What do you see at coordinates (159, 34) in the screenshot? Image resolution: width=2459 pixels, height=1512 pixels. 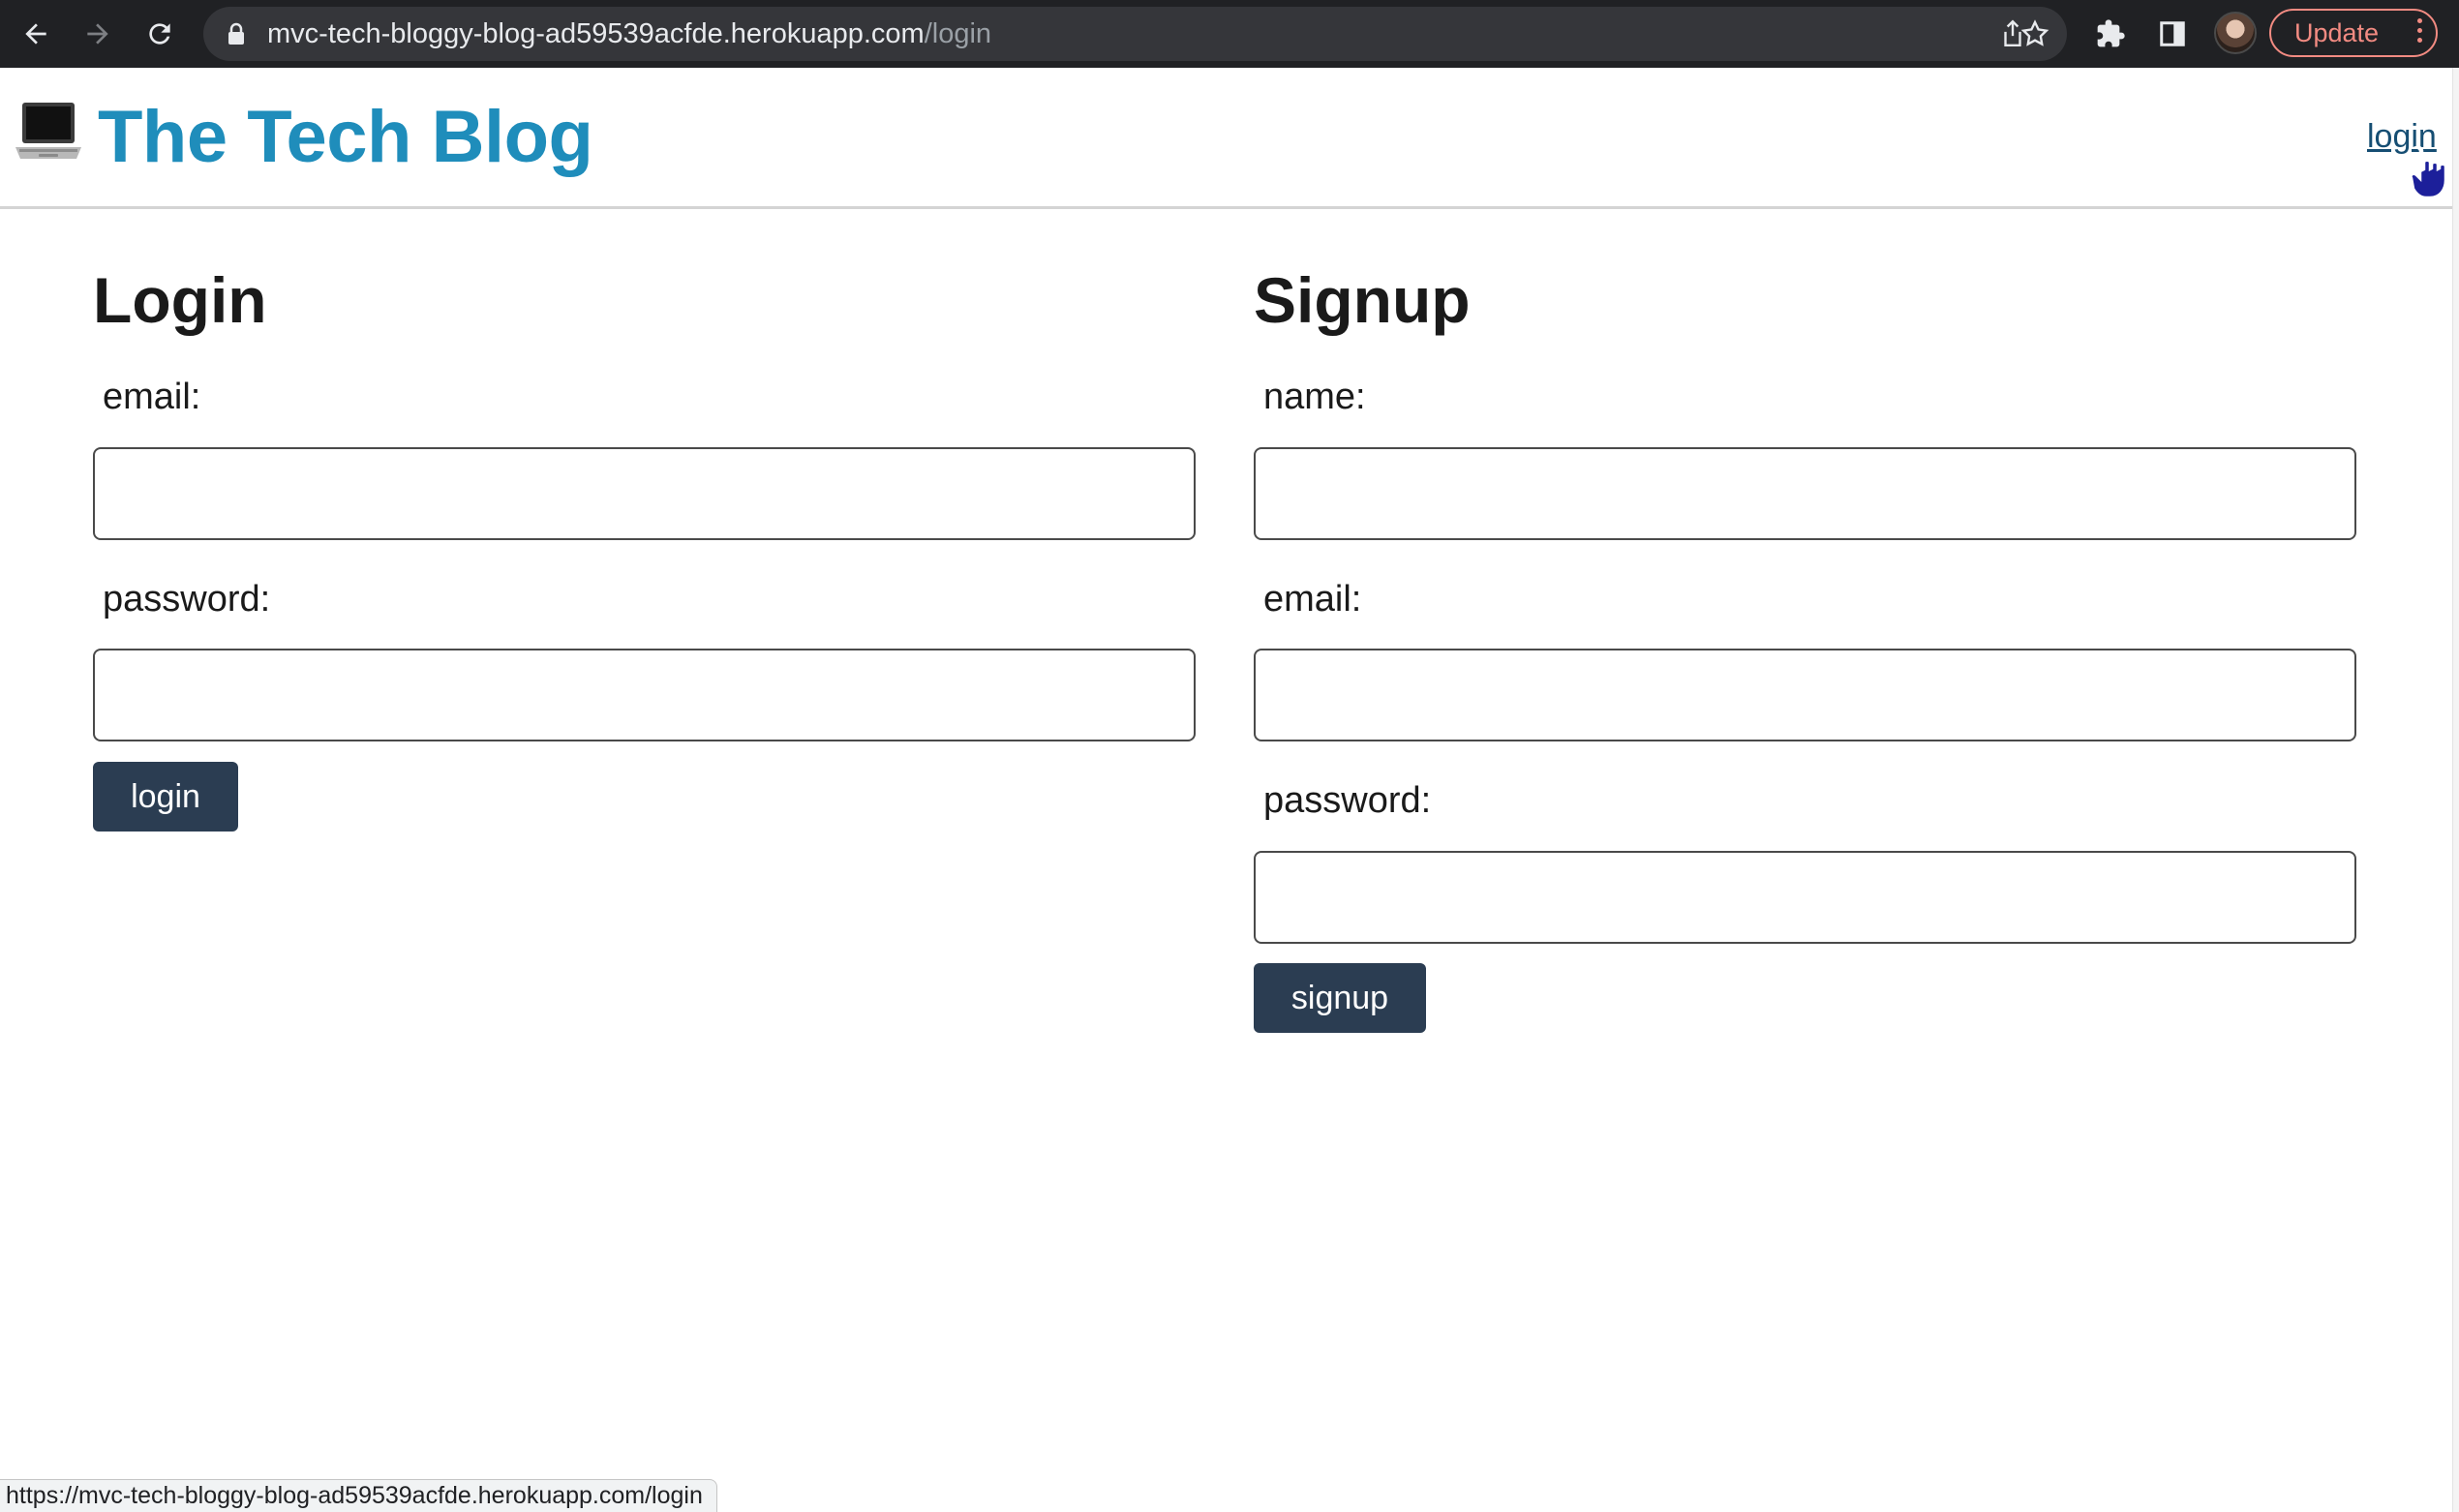 I see `reload-icon` at bounding box center [159, 34].